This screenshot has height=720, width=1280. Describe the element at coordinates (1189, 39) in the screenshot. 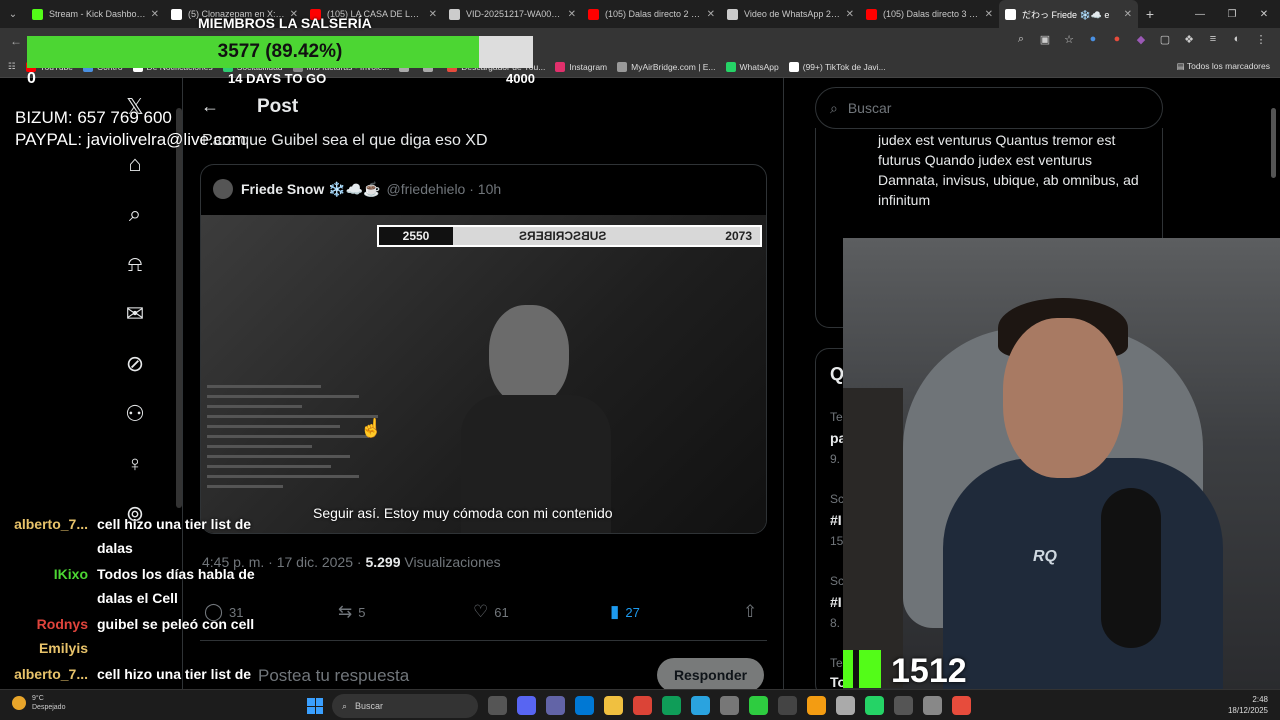

I see `puzzle-icon: ❖` at that location.